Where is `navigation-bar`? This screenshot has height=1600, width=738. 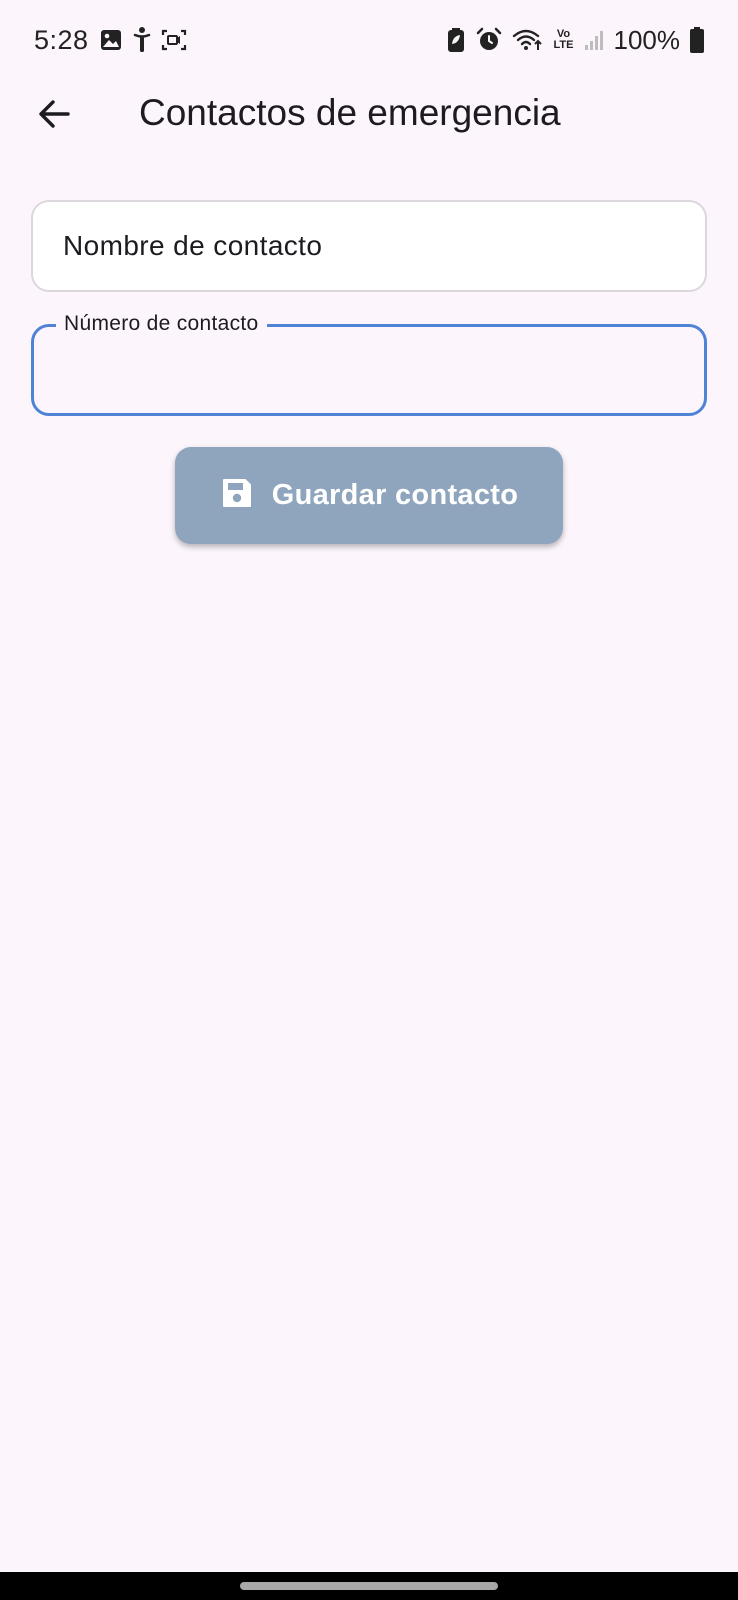
navigation-bar is located at coordinates (369, 1586).